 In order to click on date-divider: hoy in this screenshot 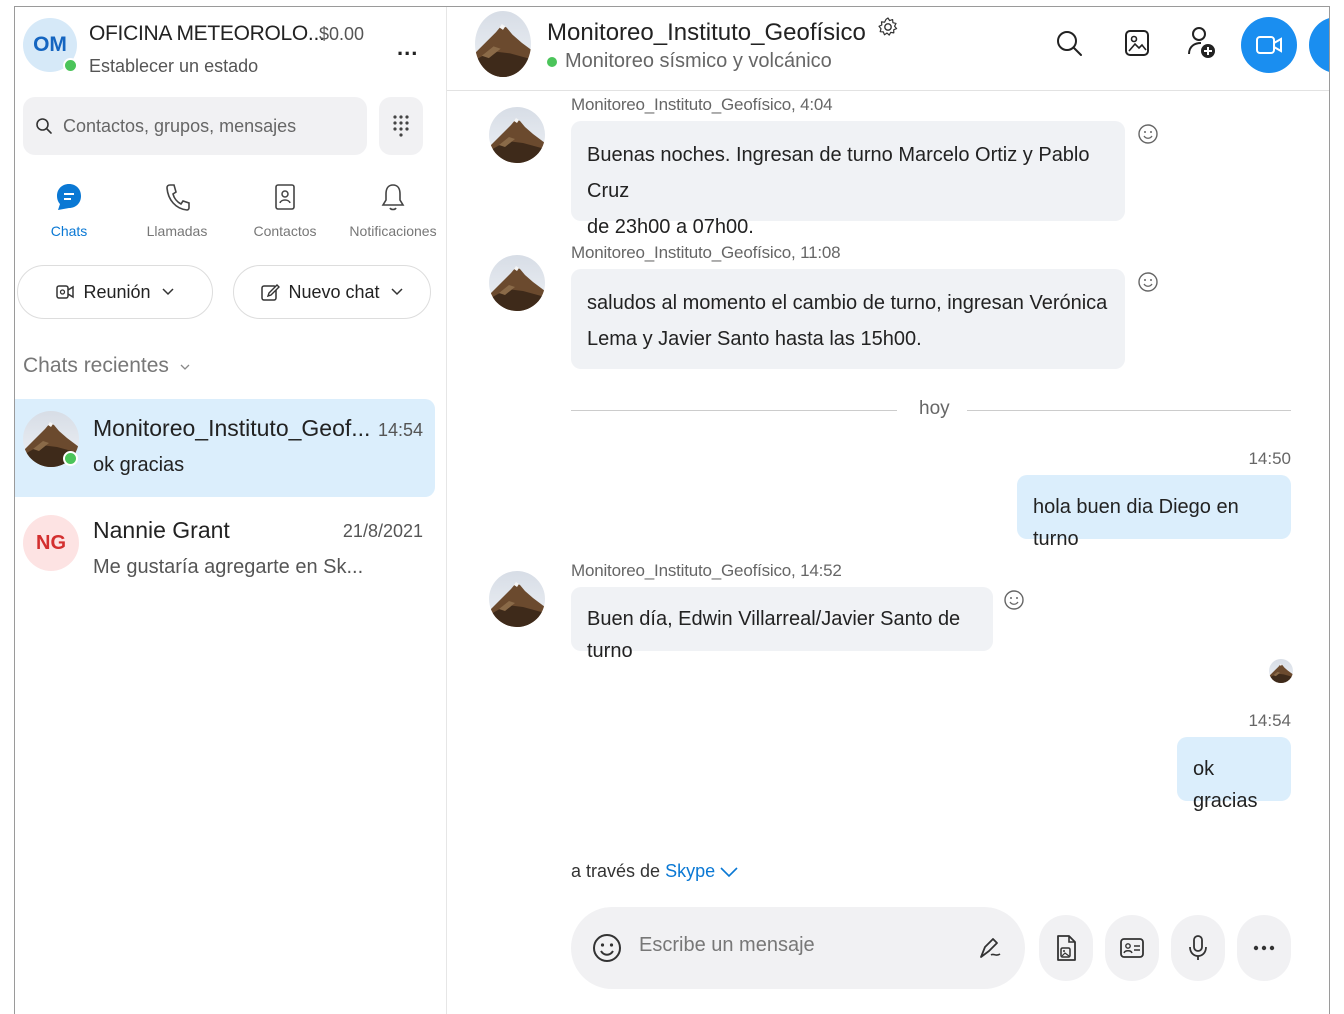, I will do `click(931, 410)`.